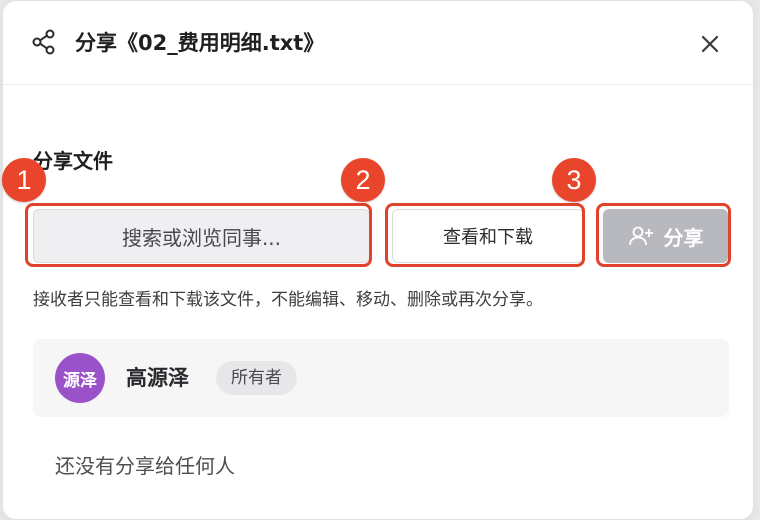 This screenshot has height=520, width=760. Describe the element at coordinates (381, 378) in the screenshot. I see `owner-row: 源泽 高源泽 所有者` at that location.